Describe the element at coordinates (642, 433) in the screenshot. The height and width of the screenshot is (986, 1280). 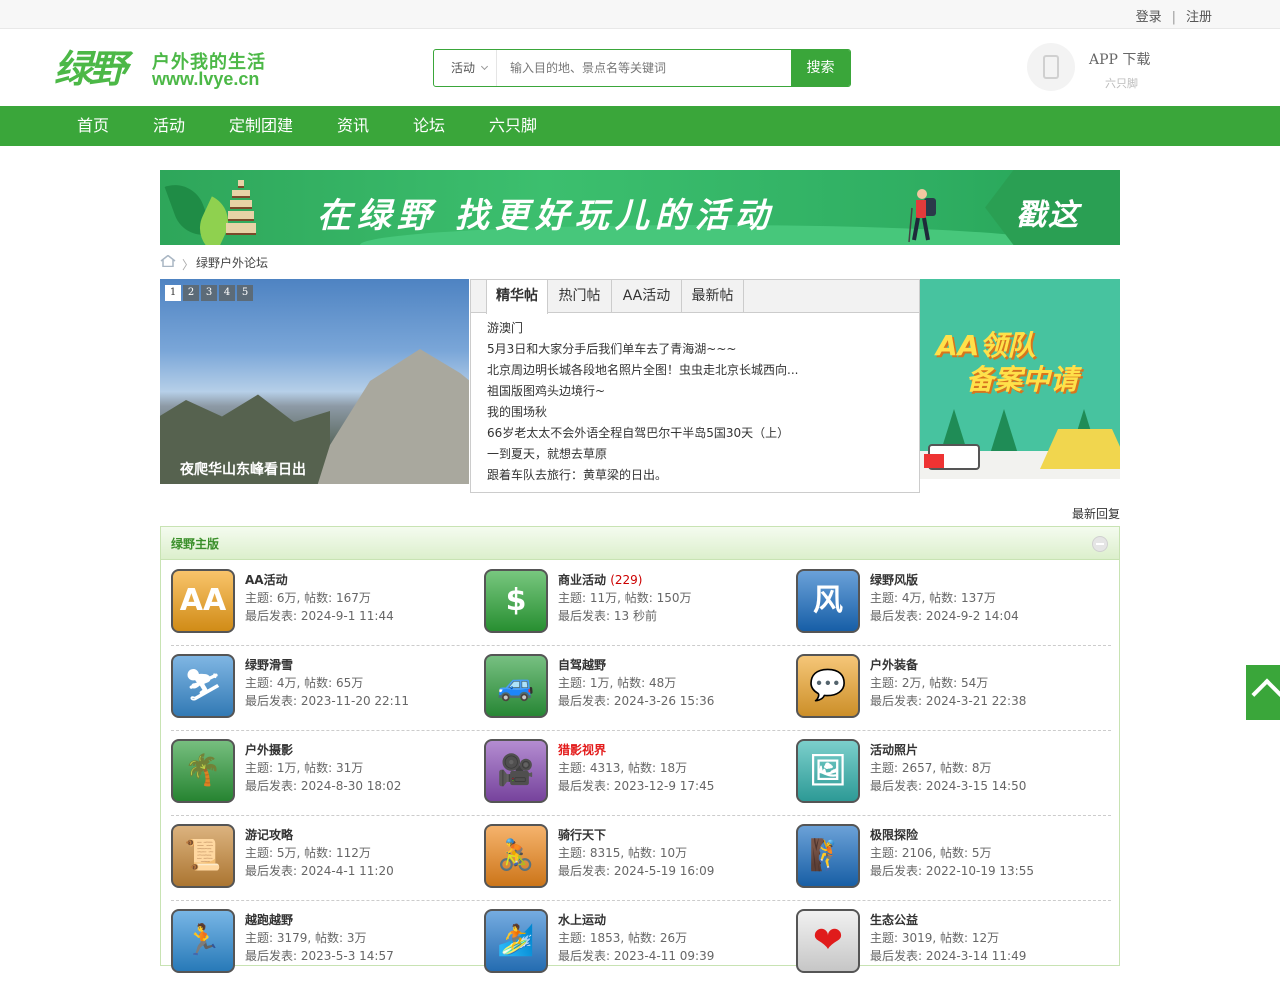
I see `thread-link: 66岁老太太不会外语全程自驾巴尔干半岛5国30天（上）` at that location.